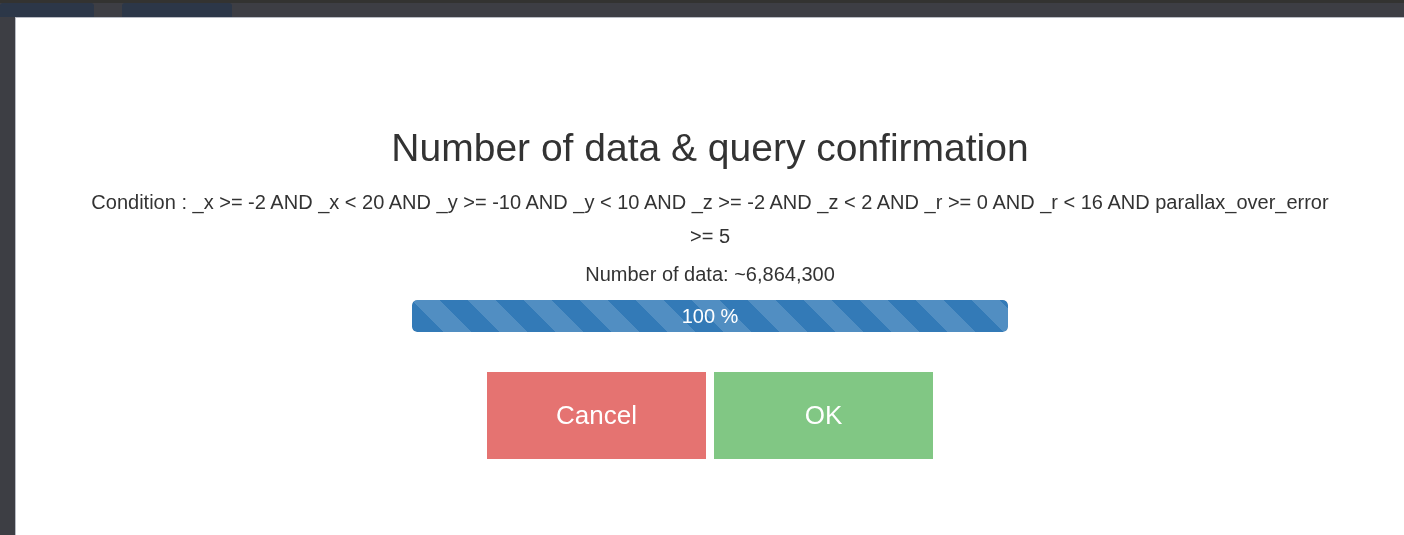 The image size is (1404, 535). Describe the element at coordinates (710, 219) in the screenshot. I see `condition-text: Condition : _x >= -2 AND _x < 20 AND _y >= -10 AND _y < 10 AND _z >= -2 AND _z < 2 AND _r >= 0 AND _r < 16 AND parallax_over_error >= 5` at that location.